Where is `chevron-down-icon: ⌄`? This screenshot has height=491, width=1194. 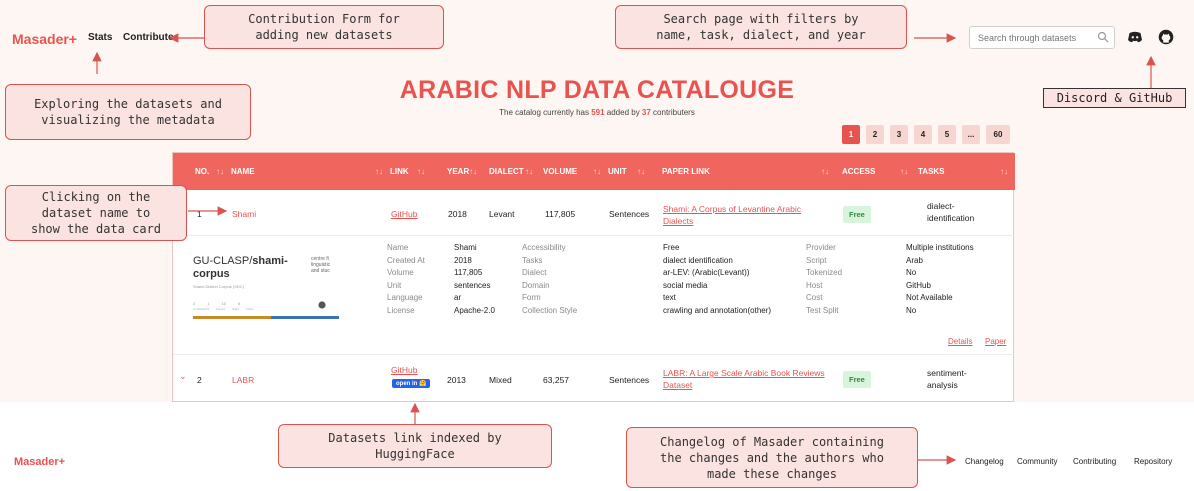
chevron-down-icon: ⌄ is located at coordinates (183, 376).